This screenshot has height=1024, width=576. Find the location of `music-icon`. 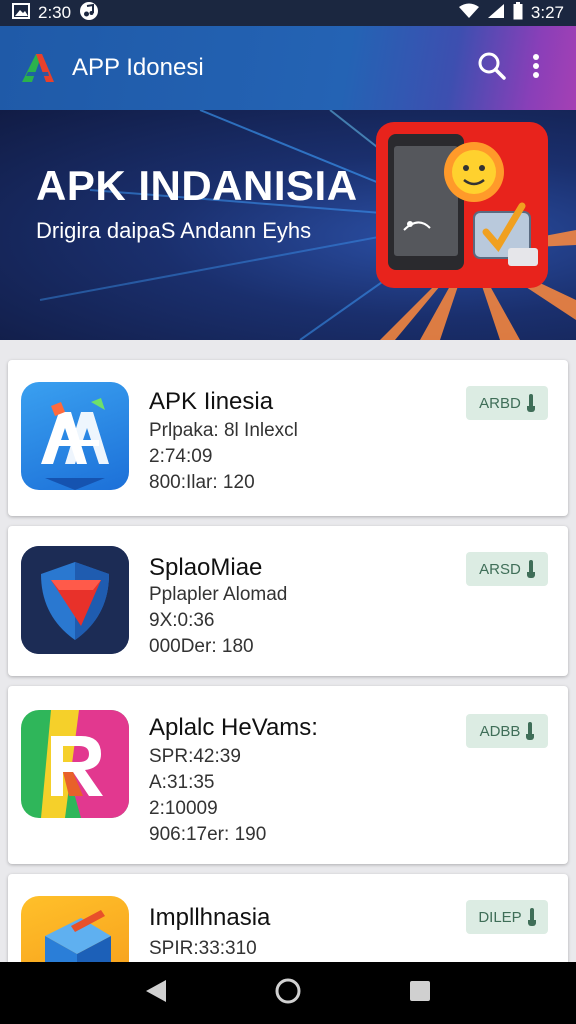

music-icon is located at coordinates (89, 13).